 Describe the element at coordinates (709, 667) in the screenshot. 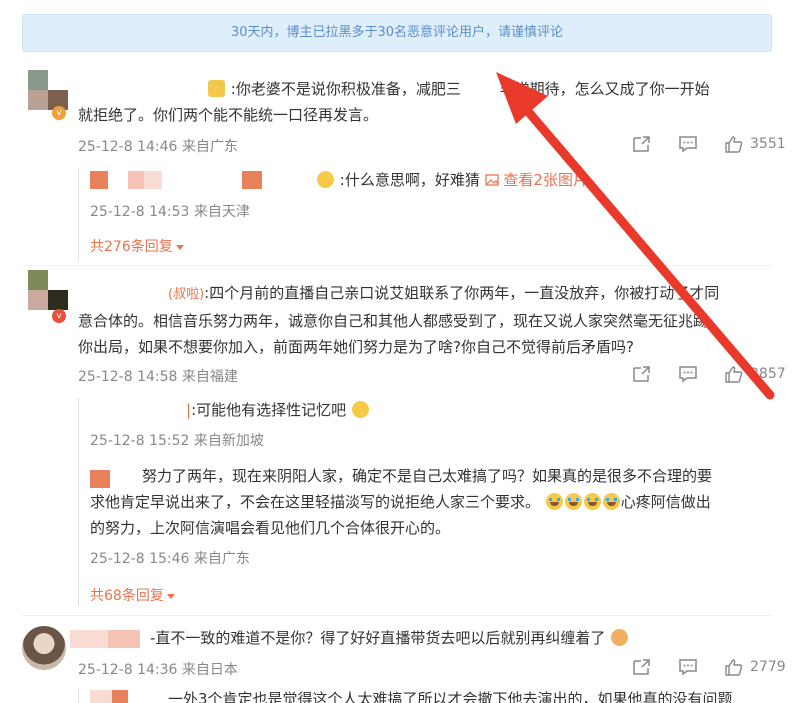

I see `comment-actions: 2779` at that location.